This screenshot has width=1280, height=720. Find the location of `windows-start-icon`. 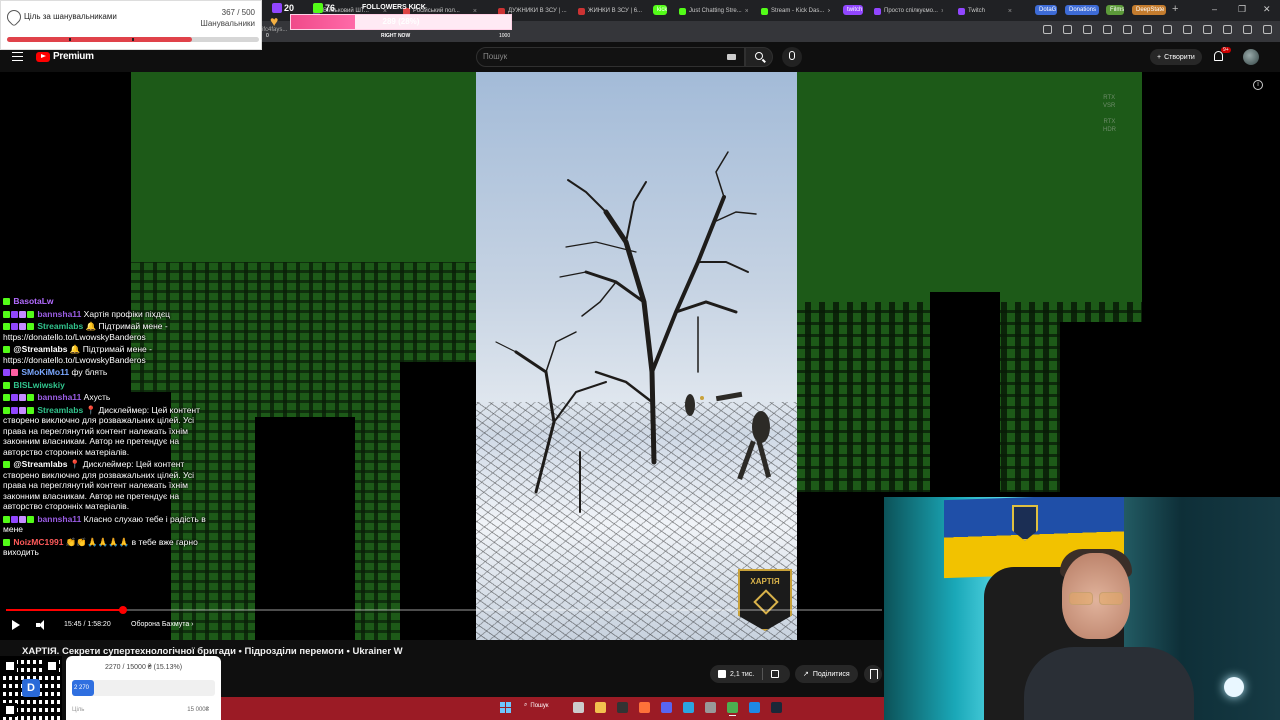

windows-start-icon is located at coordinates (505, 707).